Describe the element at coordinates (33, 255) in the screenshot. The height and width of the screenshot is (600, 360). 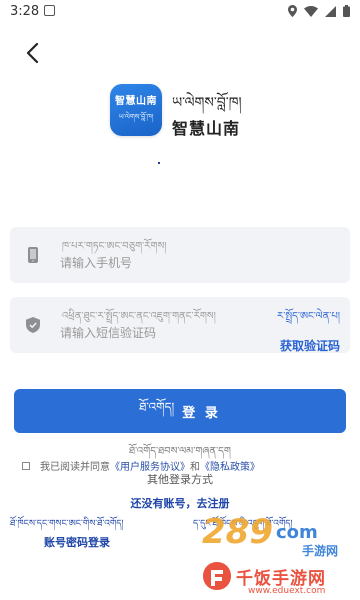
I see `phone-icon` at that location.